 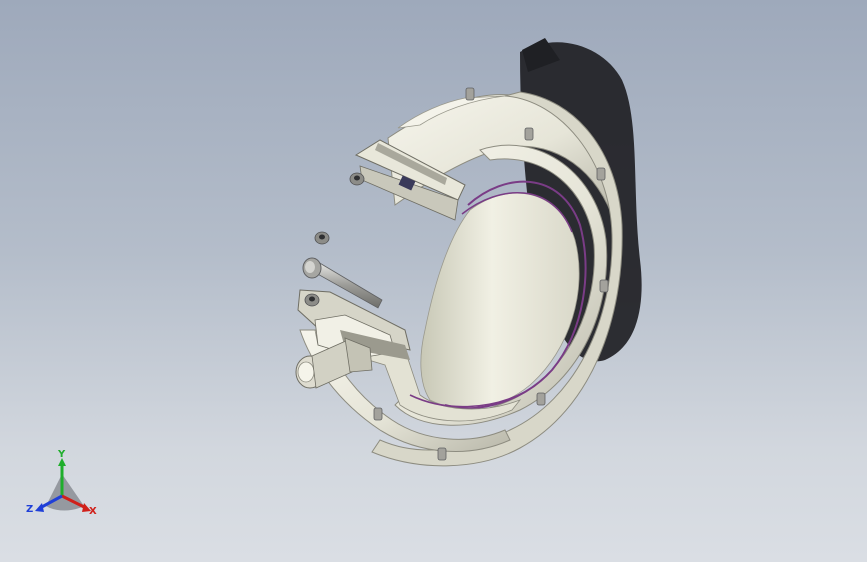 What do you see at coordinates (30, 509) in the screenshot?
I see `z-axis-label: Z` at bounding box center [30, 509].